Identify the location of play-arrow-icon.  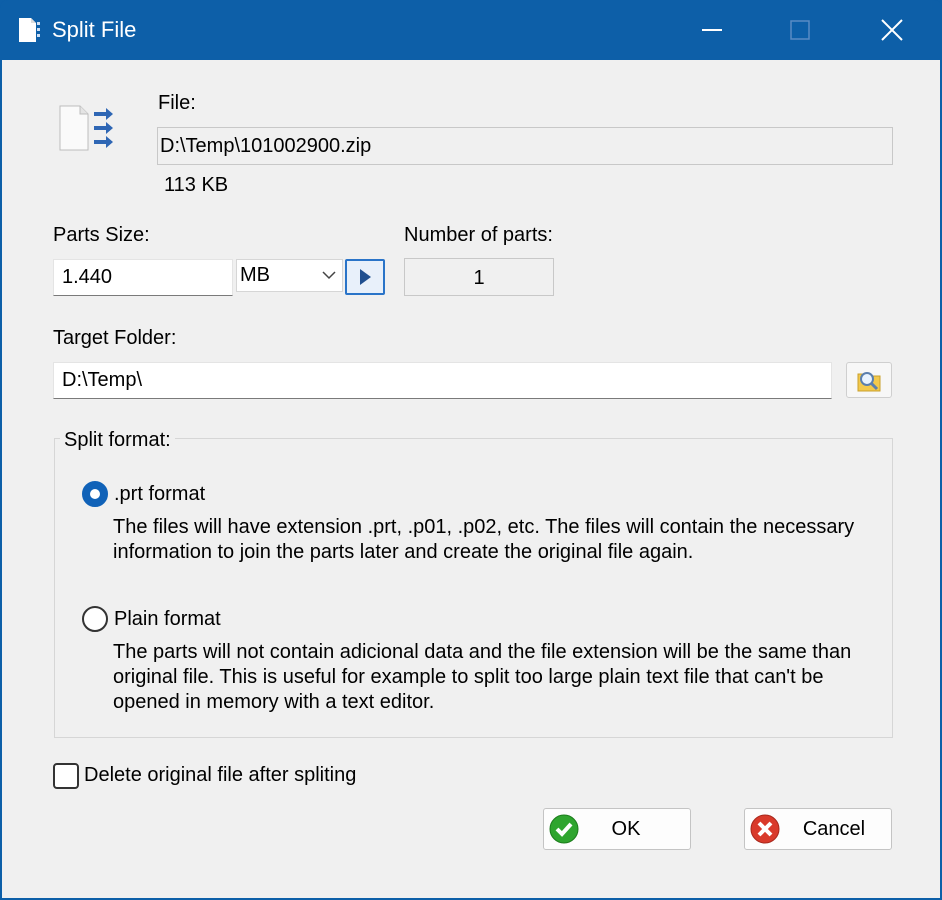
(365, 277).